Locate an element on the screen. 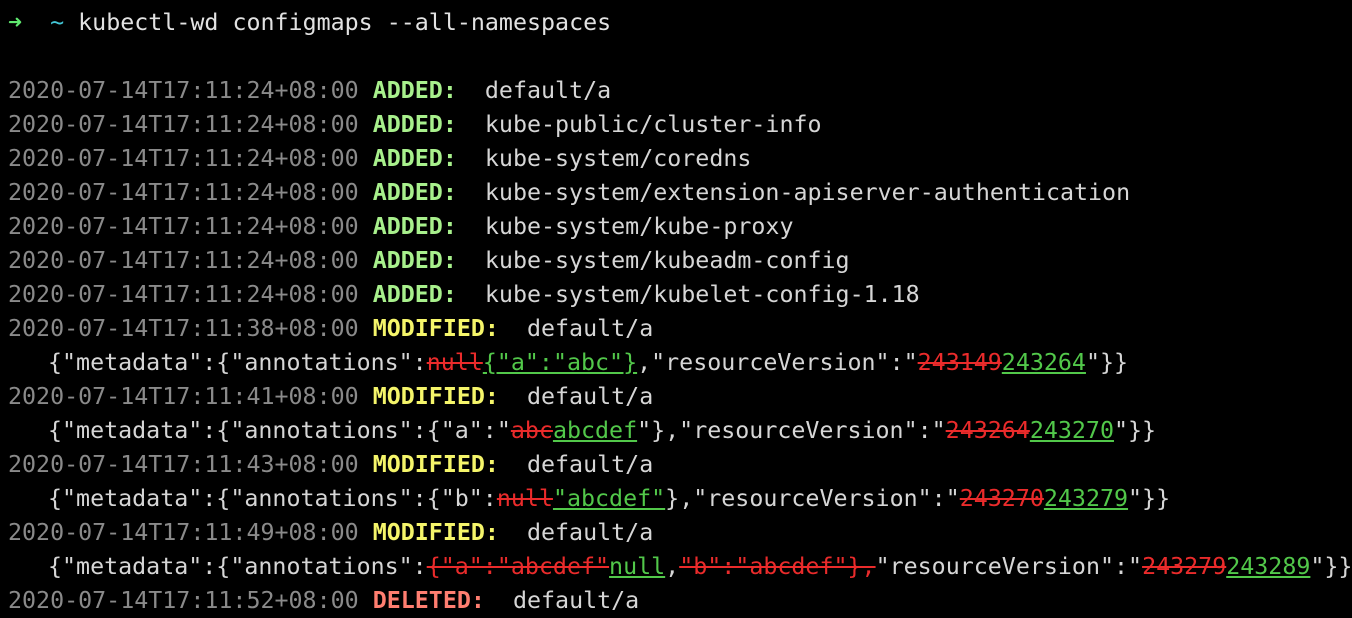 The height and width of the screenshot is (618, 1352). event-timestamp: 2020-07-14T17:11:43+08:00 is located at coordinates (183, 464).